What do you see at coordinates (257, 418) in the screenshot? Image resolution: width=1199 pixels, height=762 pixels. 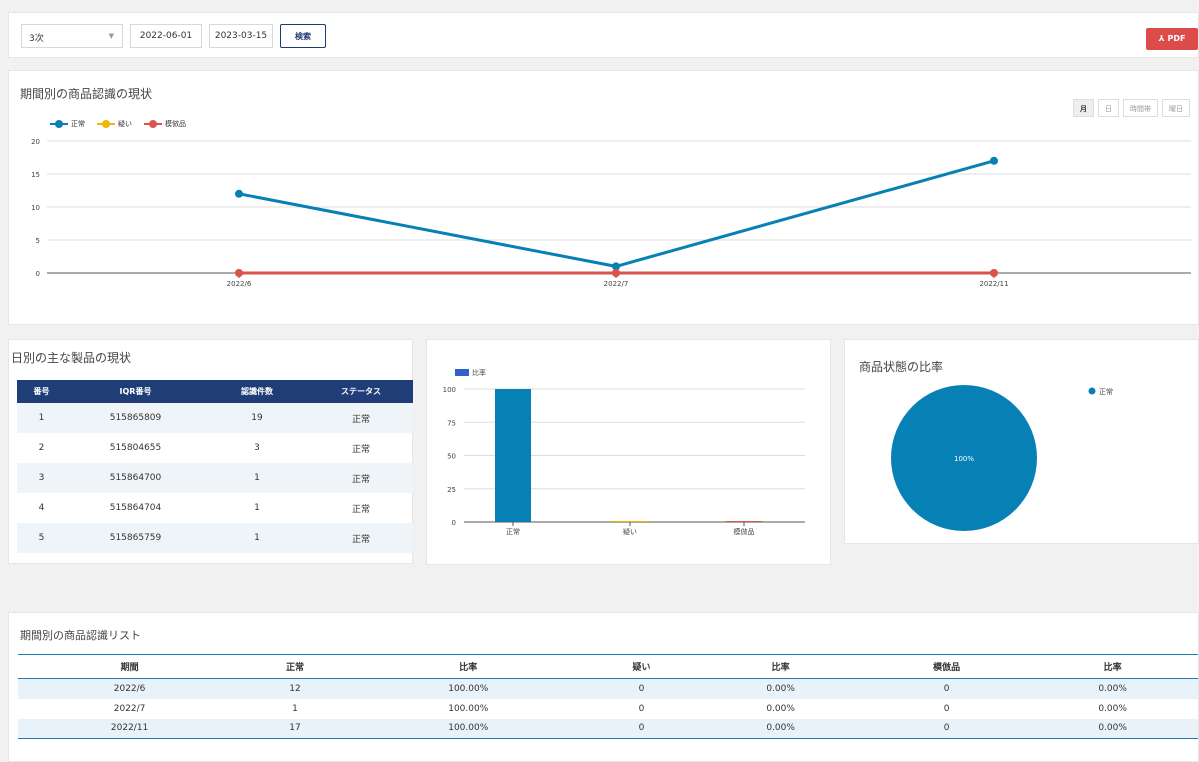 I see `table-cell: 19` at bounding box center [257, 418].